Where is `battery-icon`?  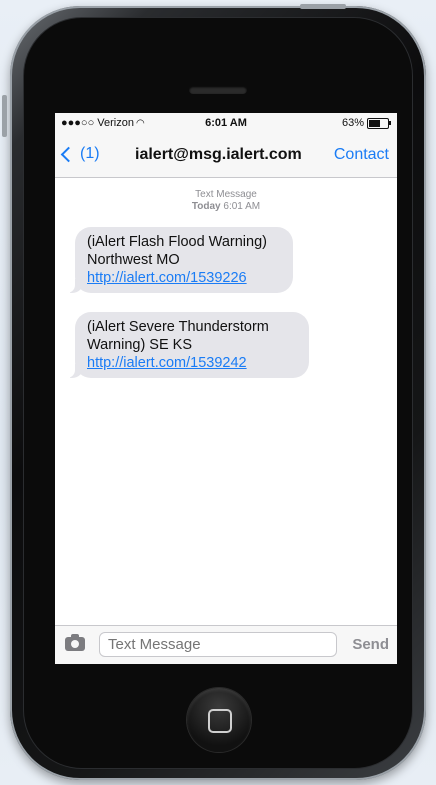
battery-icon is located at coordinates (379, 123).